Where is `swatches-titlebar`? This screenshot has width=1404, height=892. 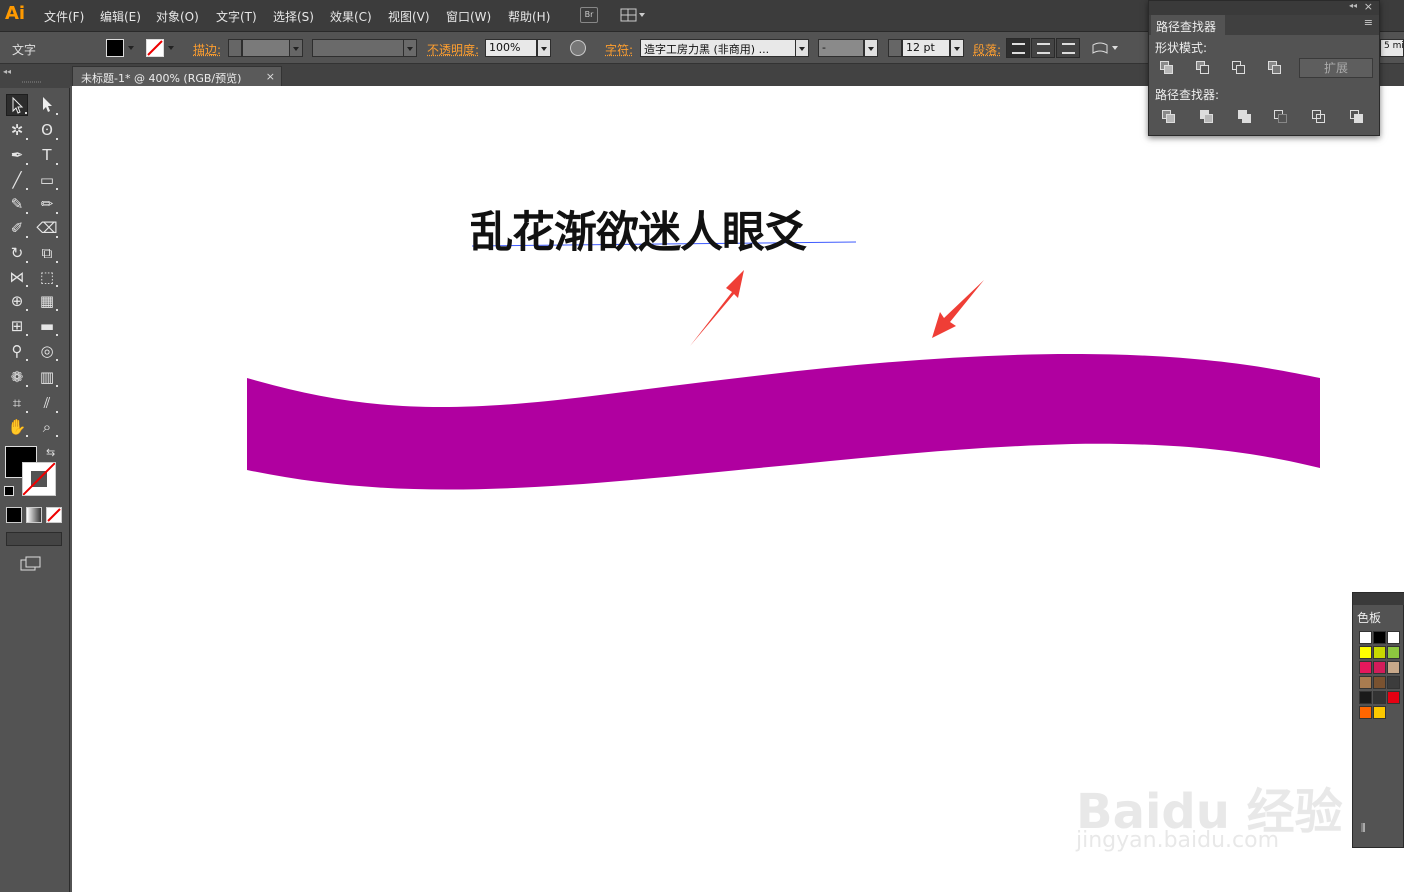
swatches-titlebar is located at coordinates (1378, 599).